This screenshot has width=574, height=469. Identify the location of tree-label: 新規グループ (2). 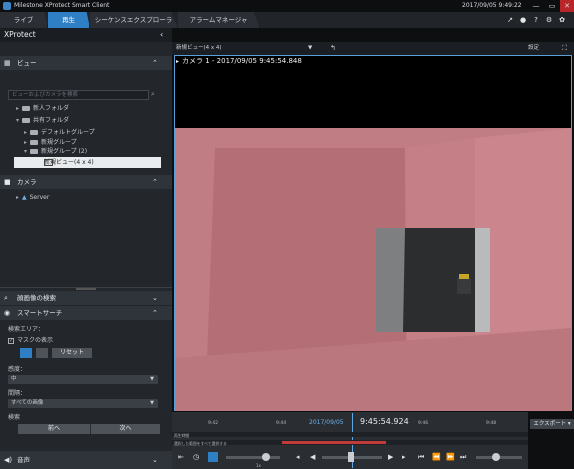
(64, 151).